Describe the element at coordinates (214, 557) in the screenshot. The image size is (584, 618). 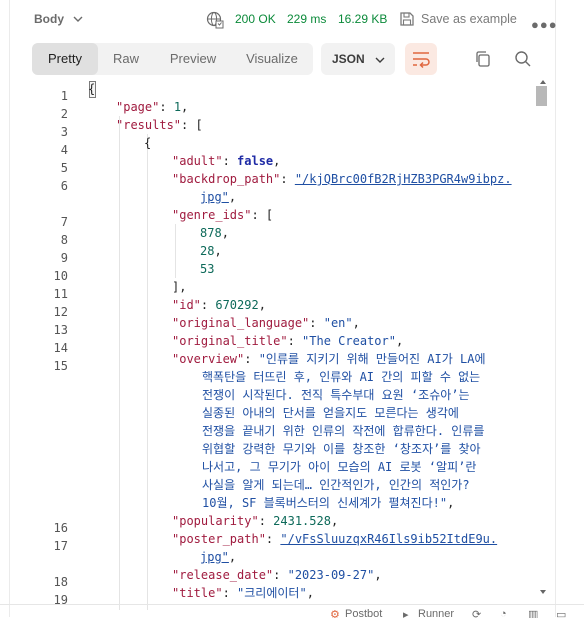
I see `poster-path-link: jpg"` at that location.